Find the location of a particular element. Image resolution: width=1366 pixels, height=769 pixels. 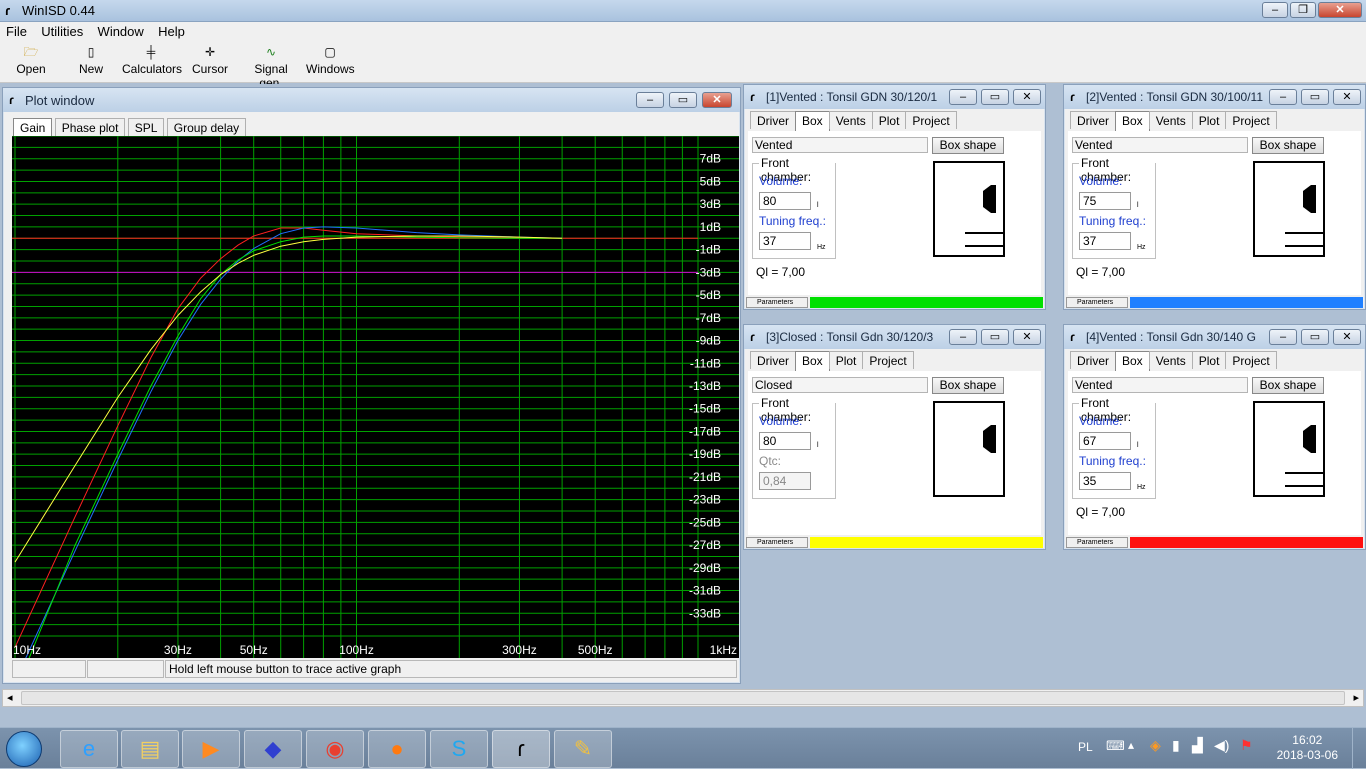

network-icon: ▟ is located at coordinates (1197, 745).